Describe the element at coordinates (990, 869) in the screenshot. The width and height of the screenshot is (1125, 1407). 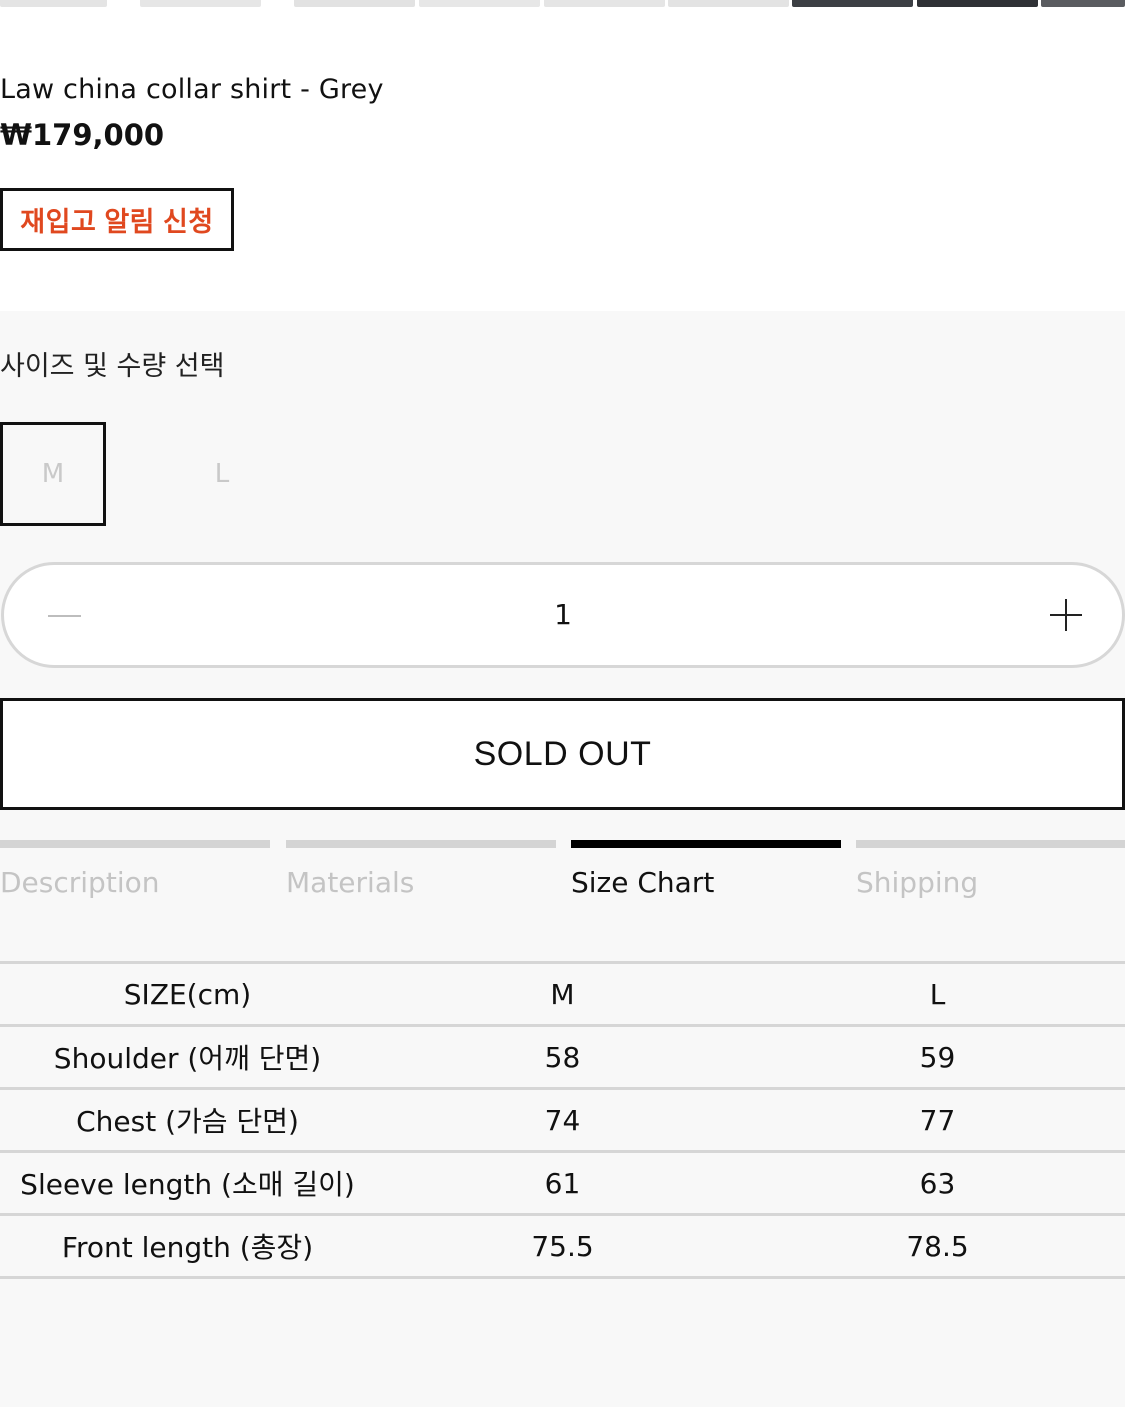
I see `tab-shipping: Shipping` at that location.